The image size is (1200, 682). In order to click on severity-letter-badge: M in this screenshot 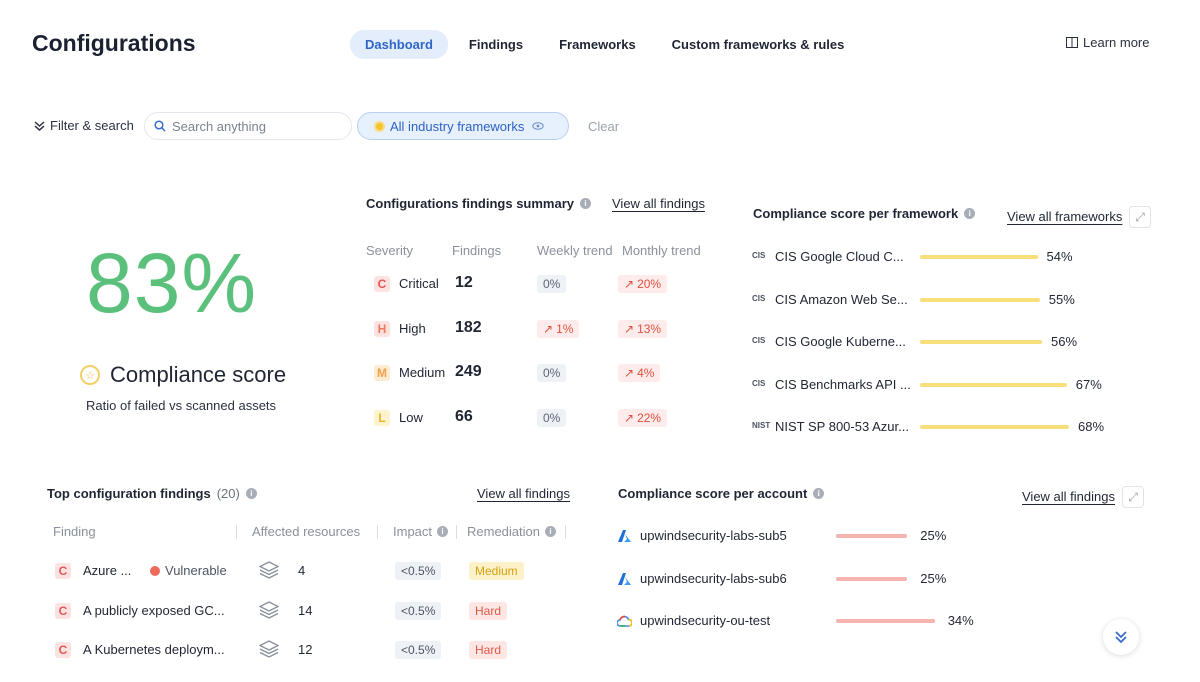, I will do `click(382, 373)`.